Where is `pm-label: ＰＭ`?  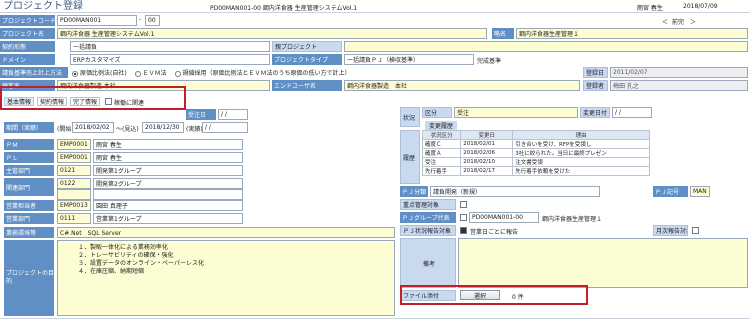 pm-label: ＰＭ is located at coordinates (29, 144).